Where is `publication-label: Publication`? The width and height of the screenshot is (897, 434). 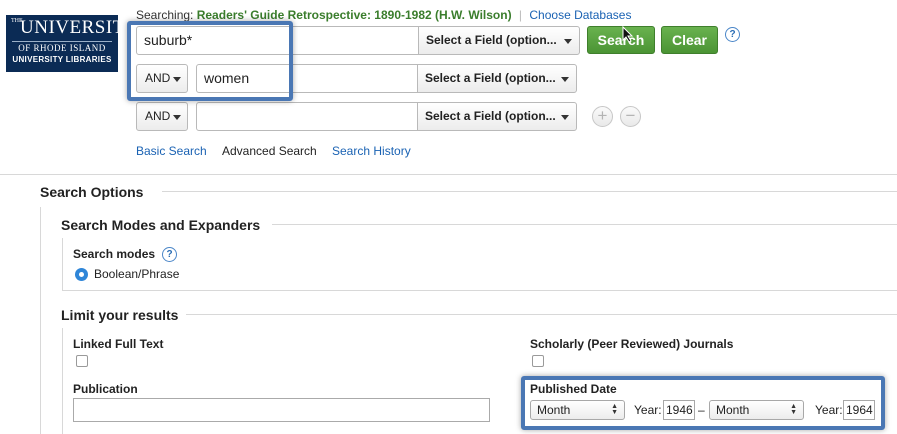
publication-label: Publication is located at coordinates (105, 389).